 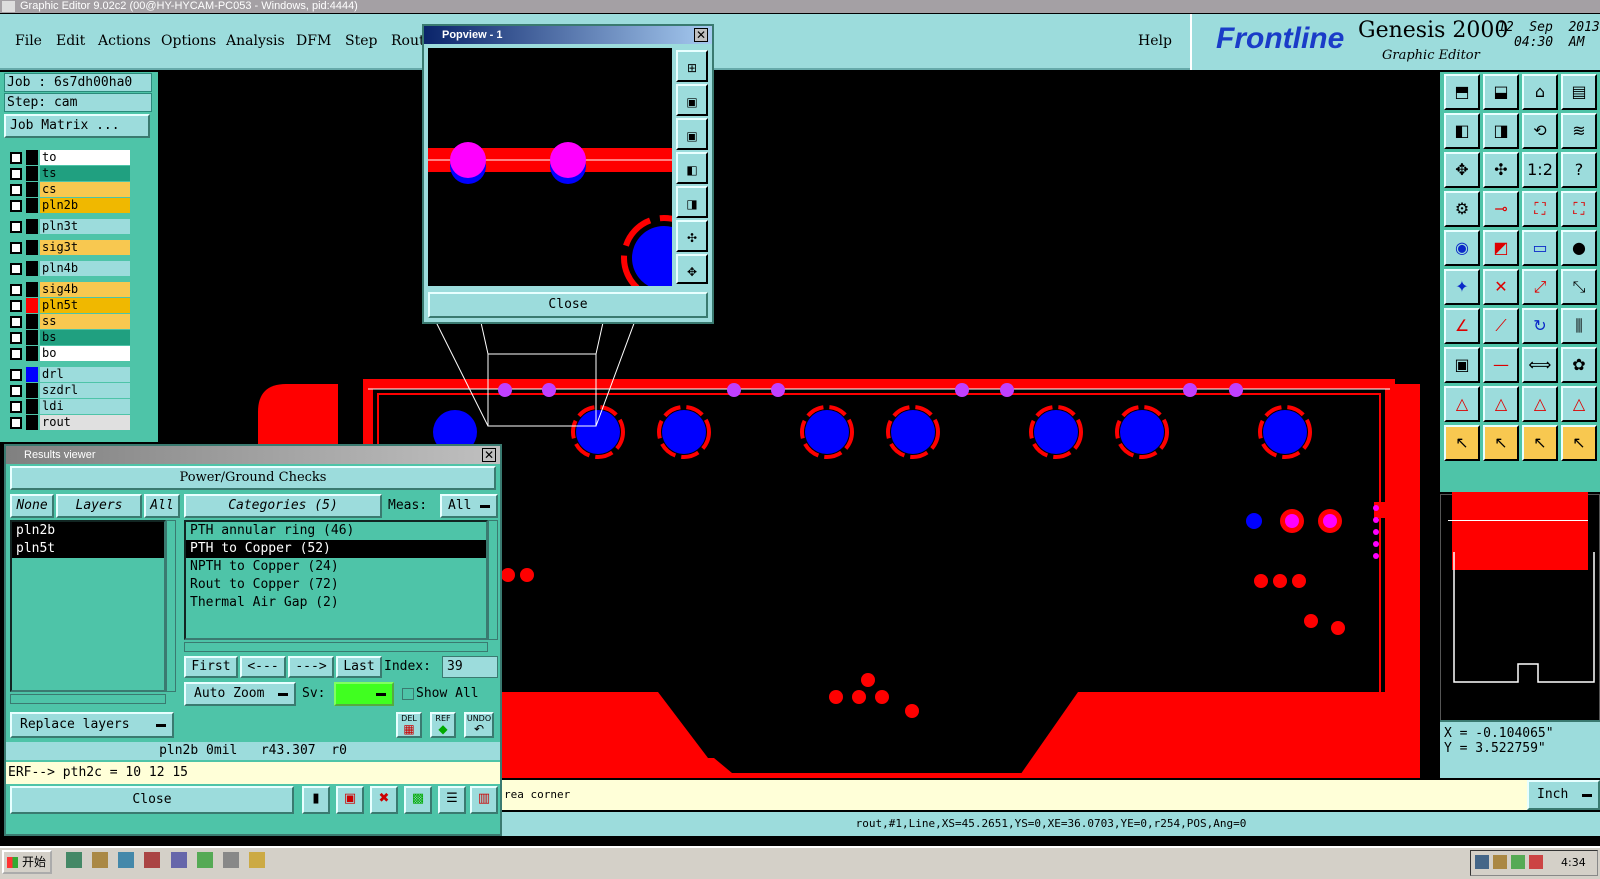 What do you see at coordinates (188, 41) in the screenshot?
I see `menu-options: Options` at bounding box center [188, 41].